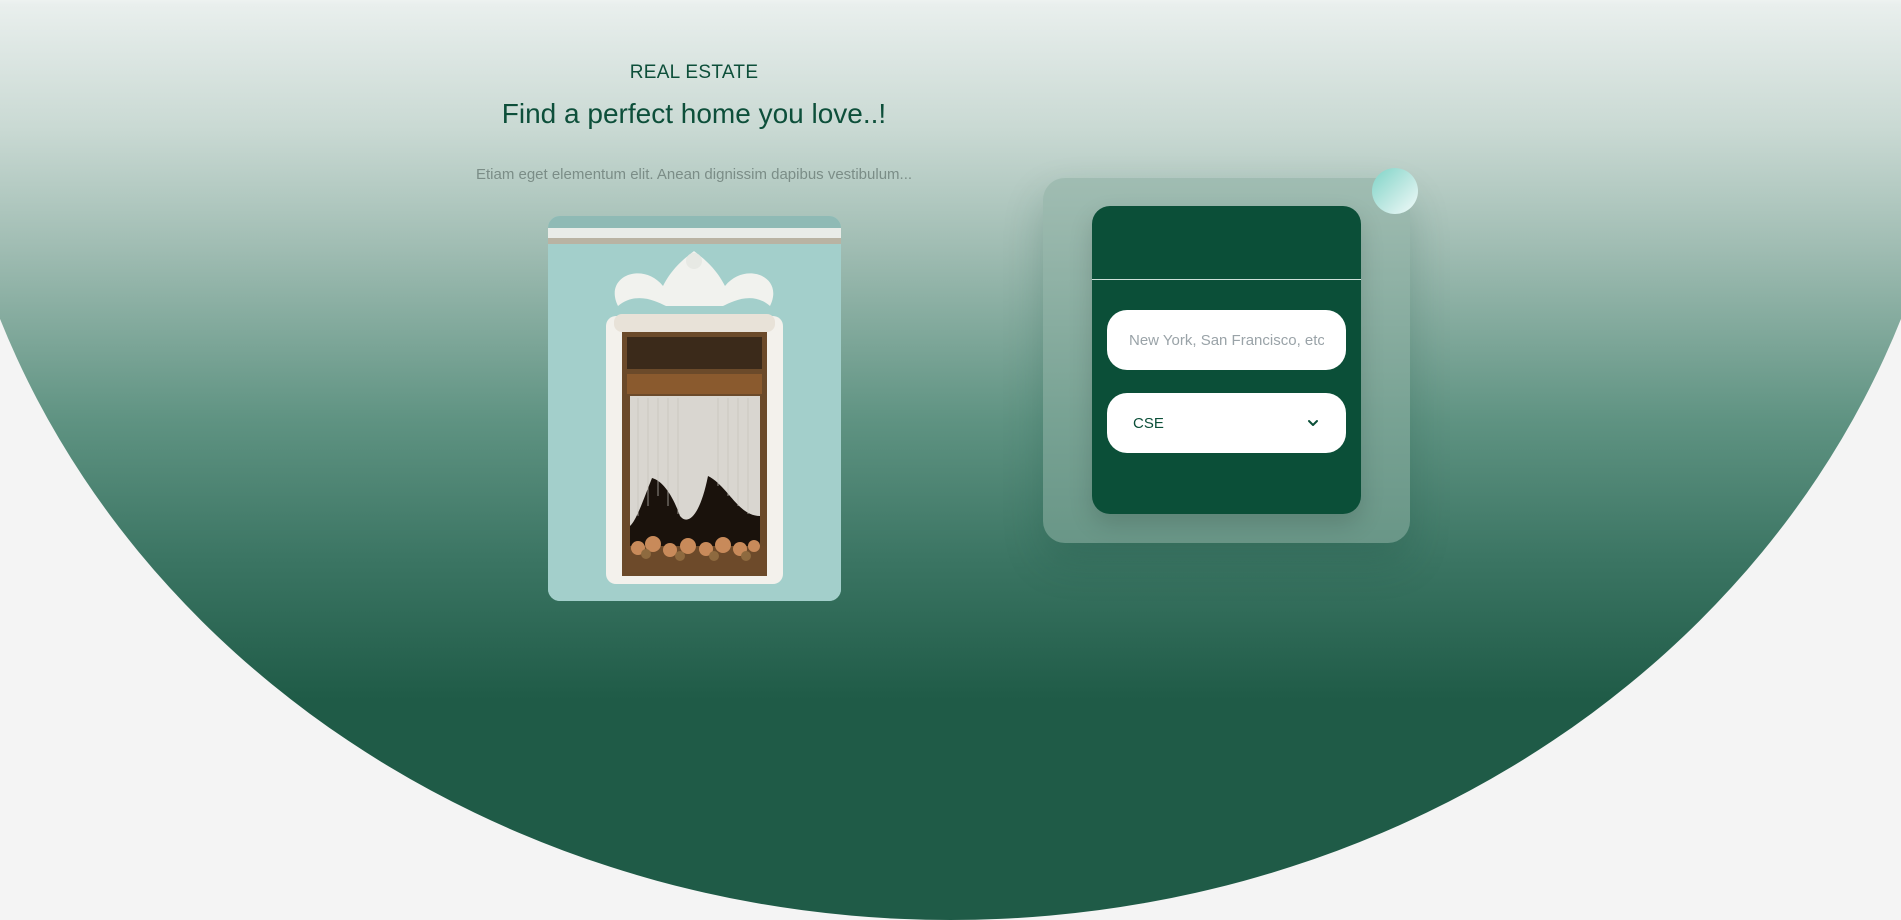 This screenshot has height=920, width=1901. Describe the element at coordinates (1395, 191) in the screenshot. I see `decorative-bubble` at that location.